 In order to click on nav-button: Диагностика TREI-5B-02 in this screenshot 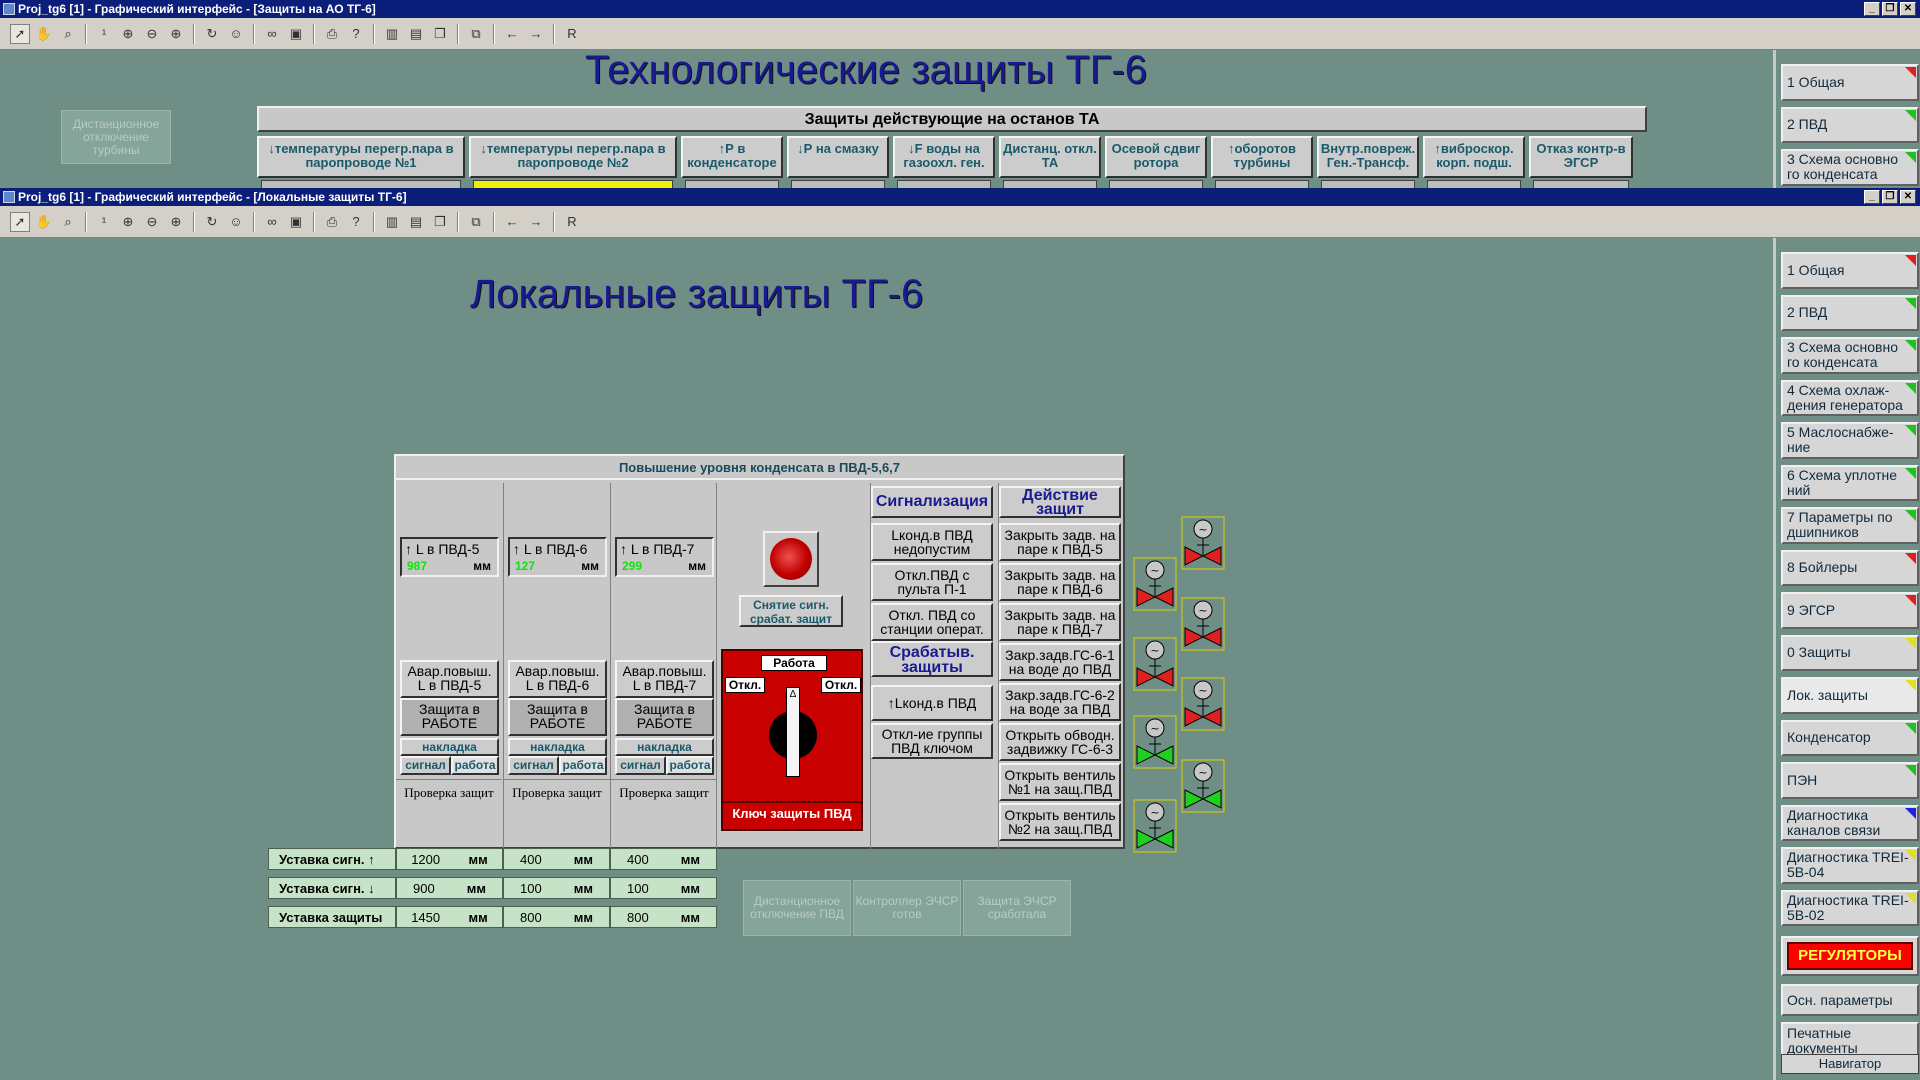, I will do `click(1850, 907)`.